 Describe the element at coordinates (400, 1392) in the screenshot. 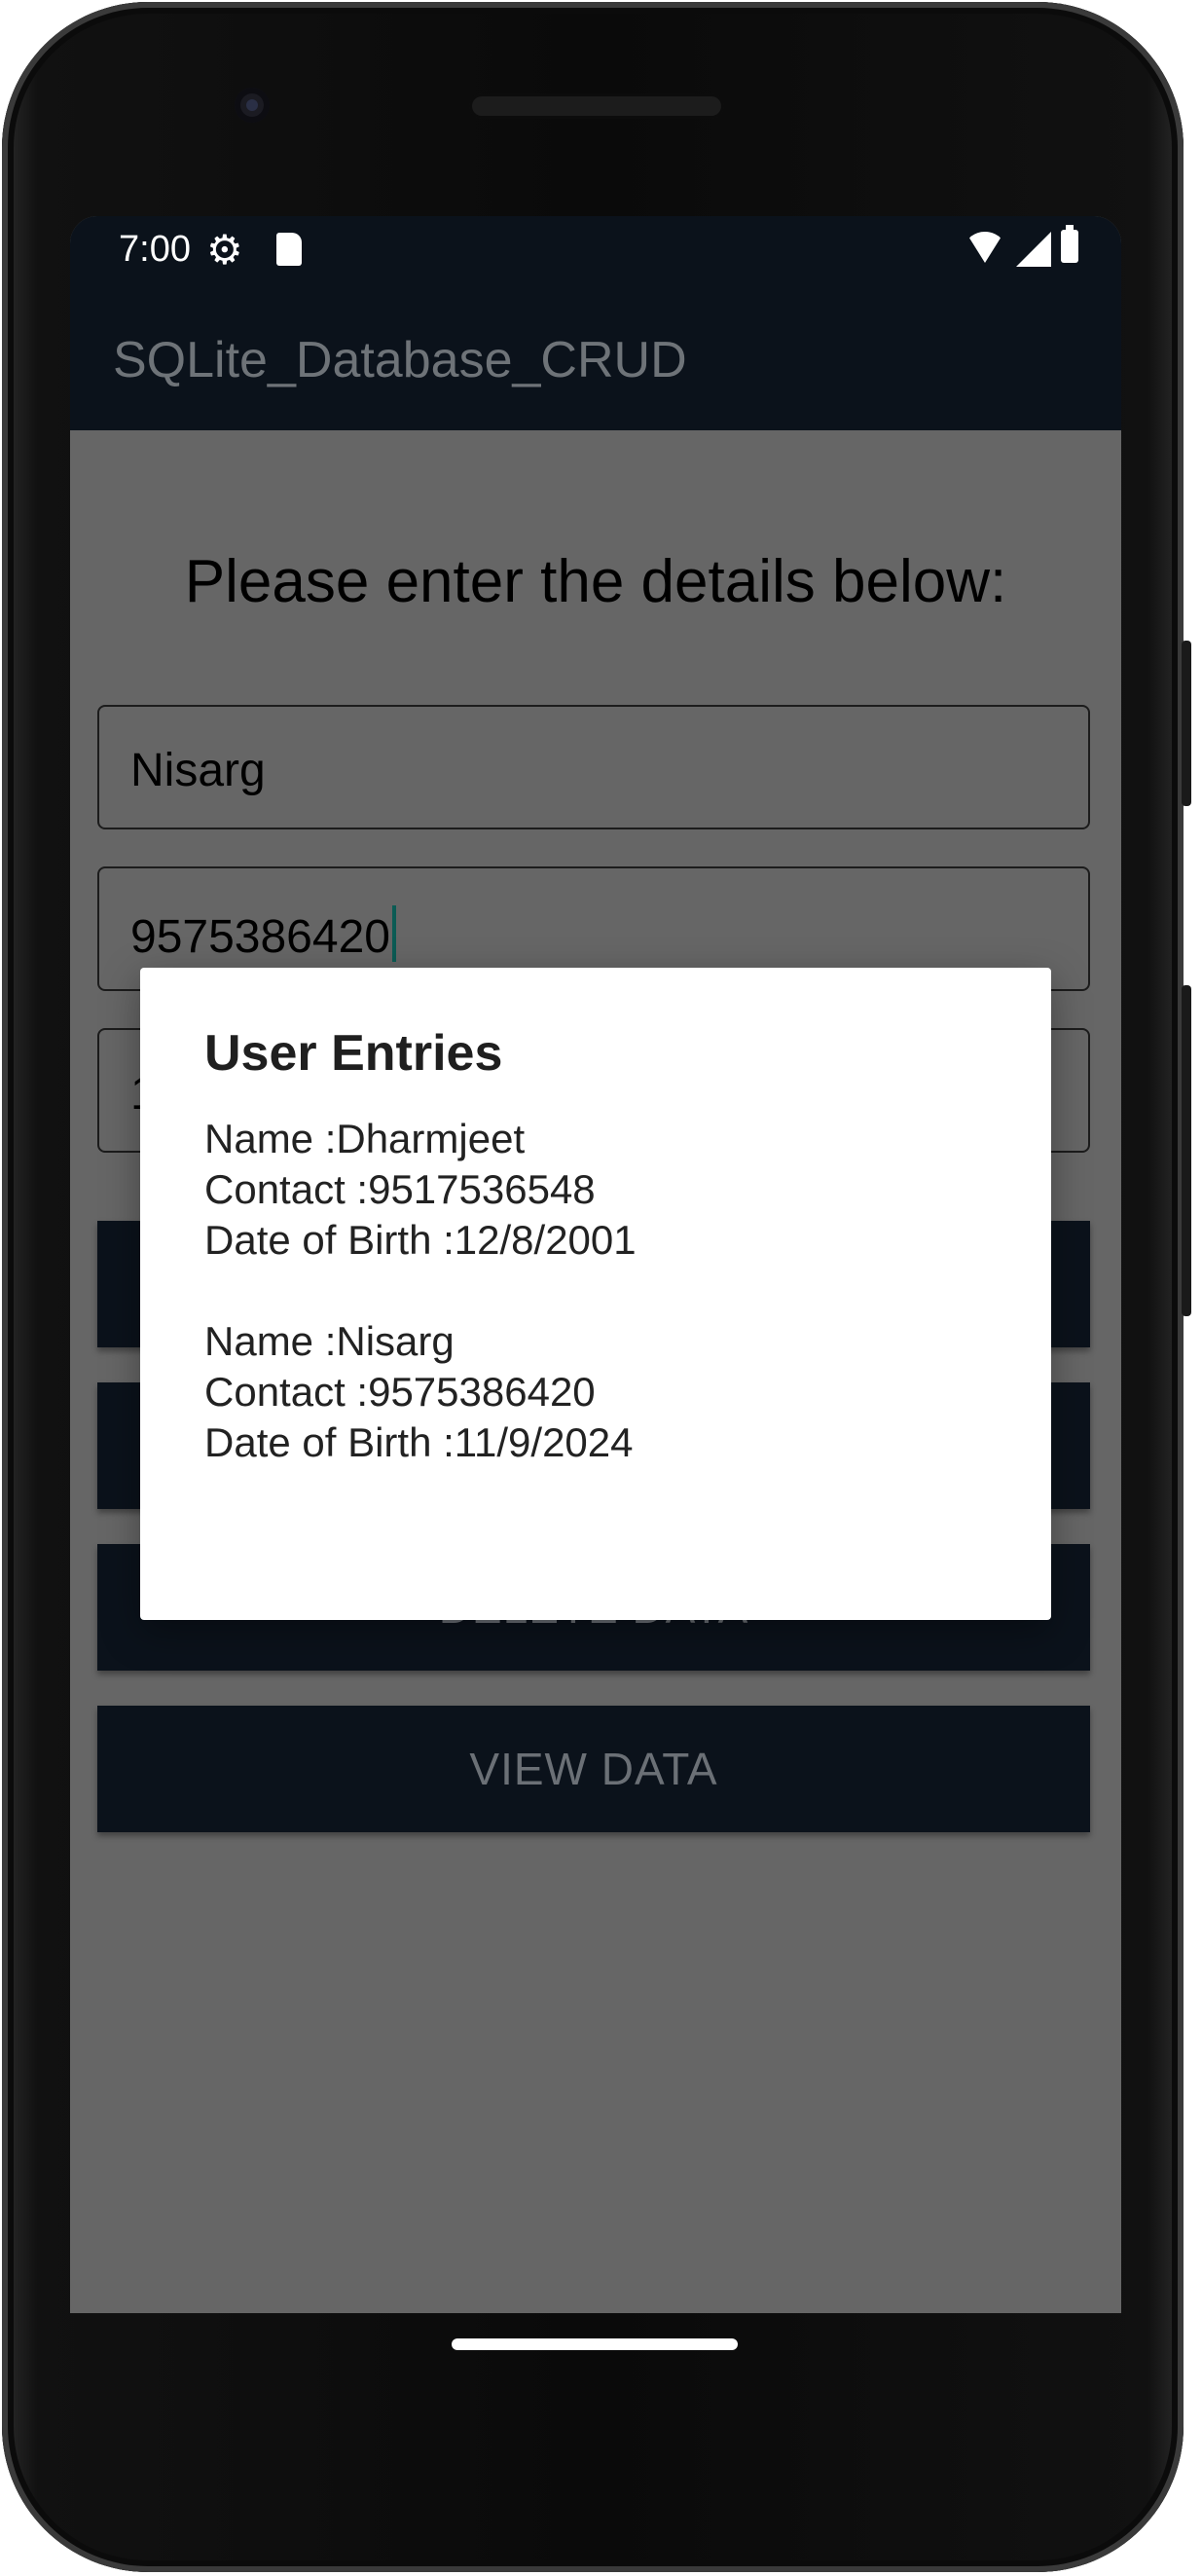

I see `entry-contact: Contact :9575386420` at that location.